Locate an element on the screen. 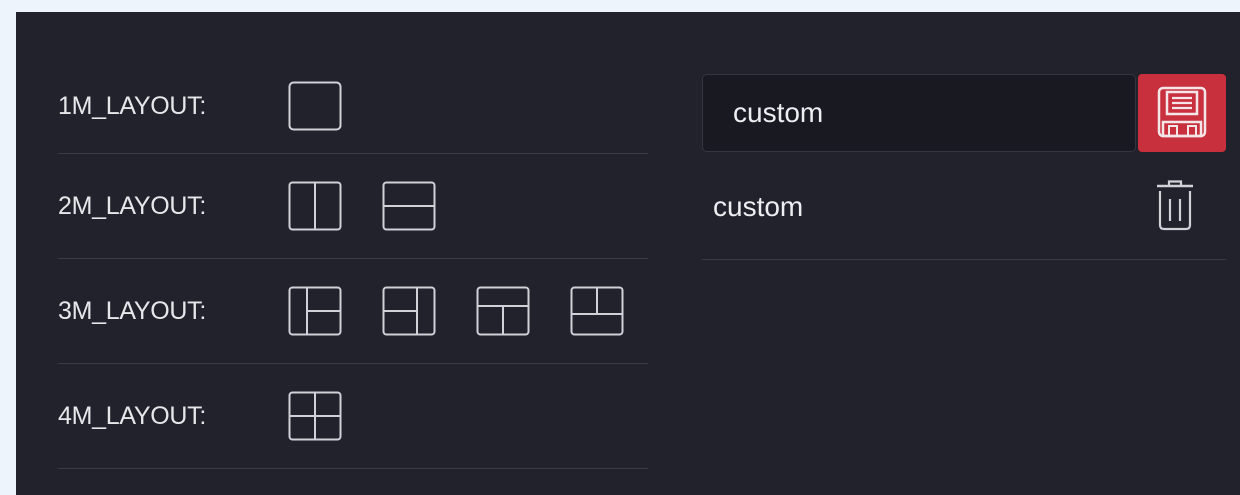 The width and height of the screenshot is (1240, 495). top-split-bottom-full-layout-icon is located at coordinates (597, 311).